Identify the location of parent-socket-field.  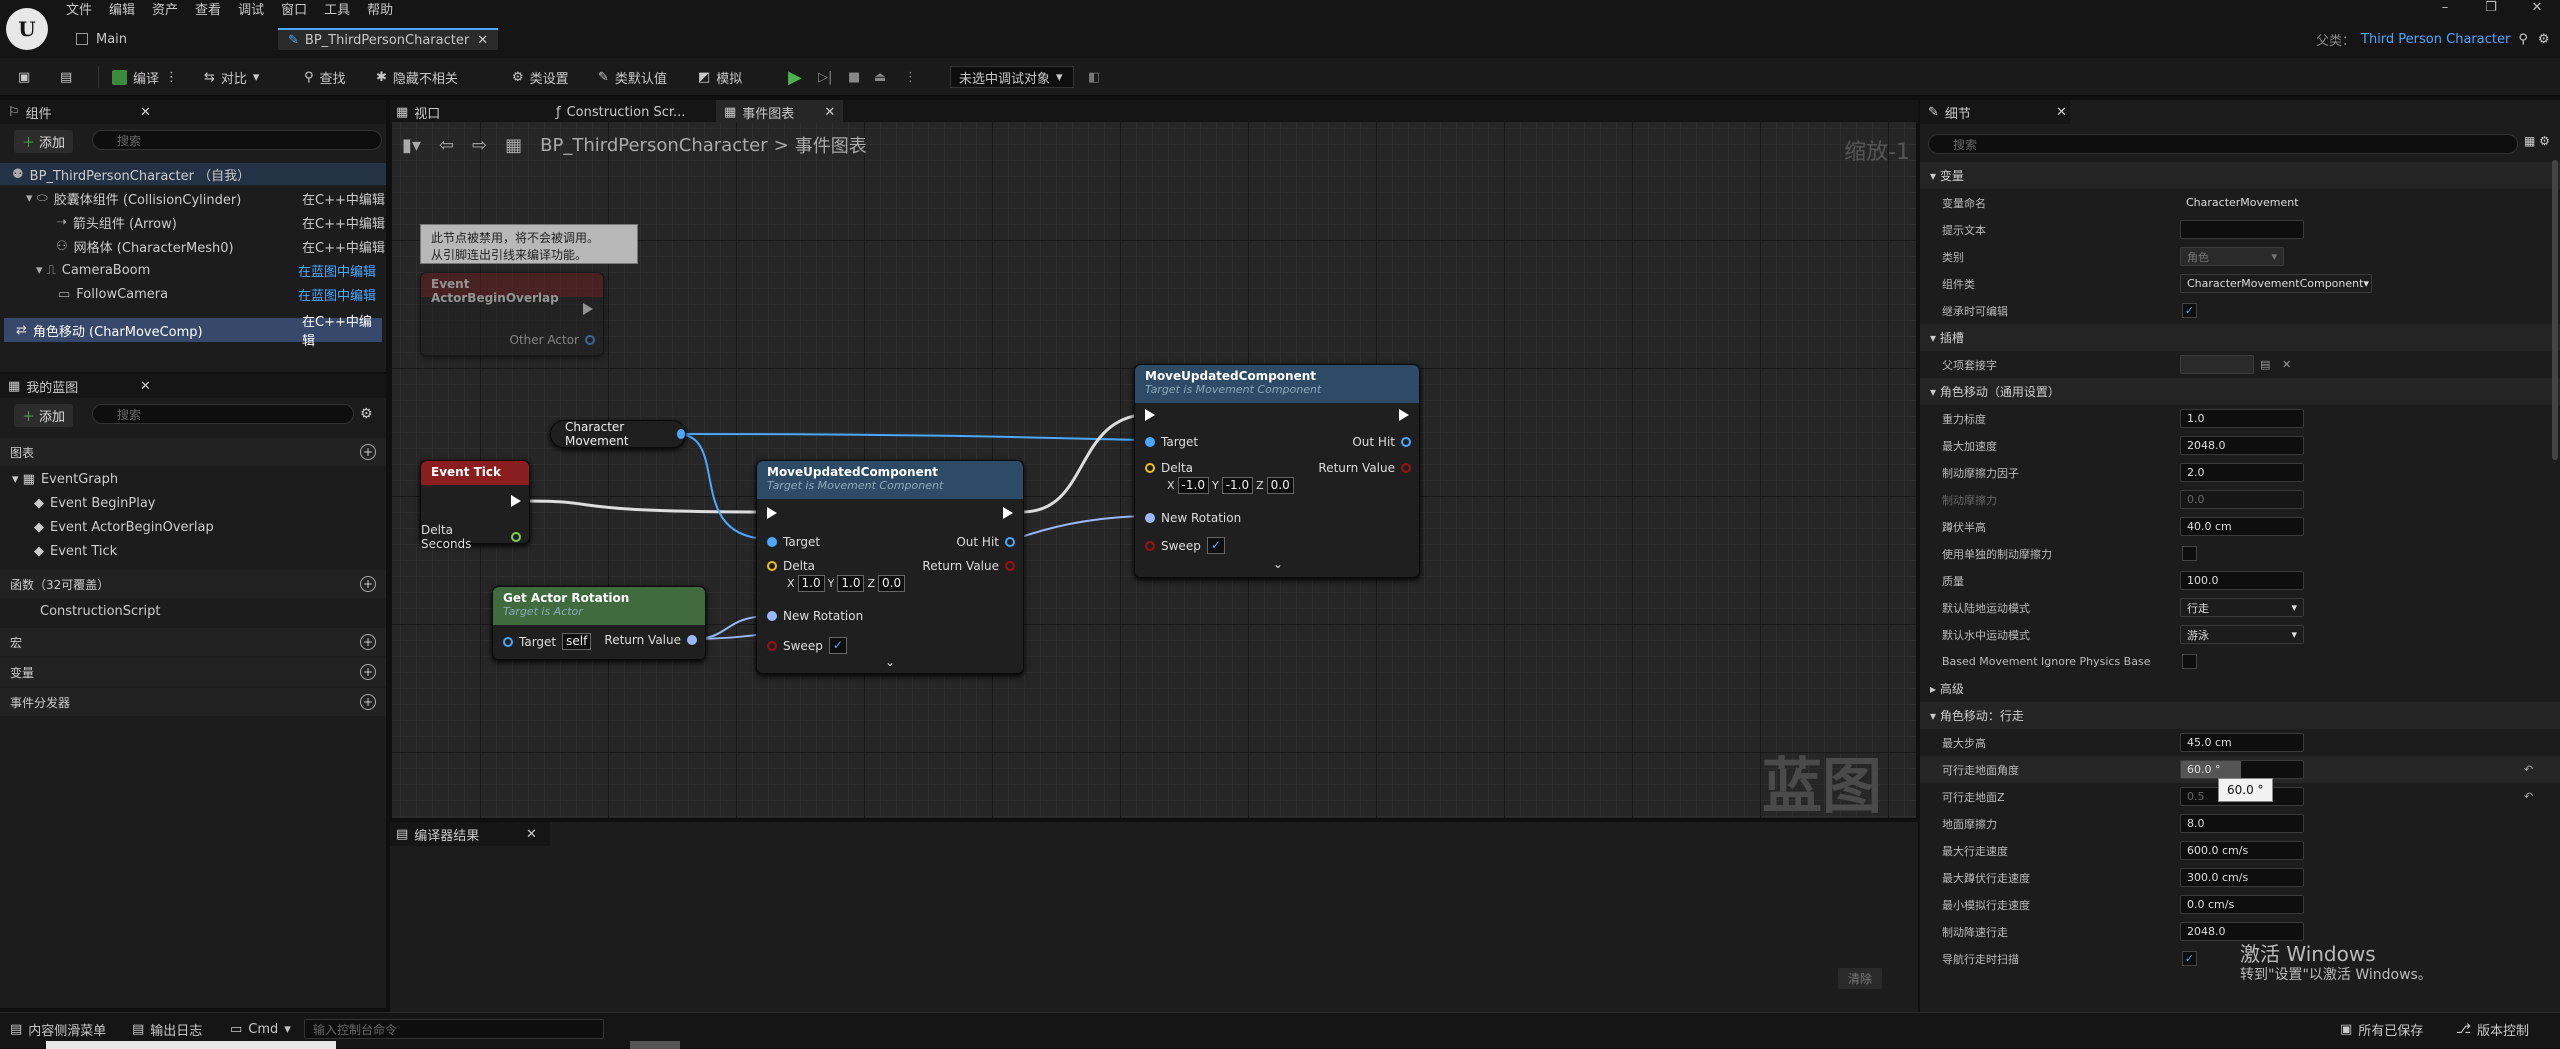
(2217, 364).